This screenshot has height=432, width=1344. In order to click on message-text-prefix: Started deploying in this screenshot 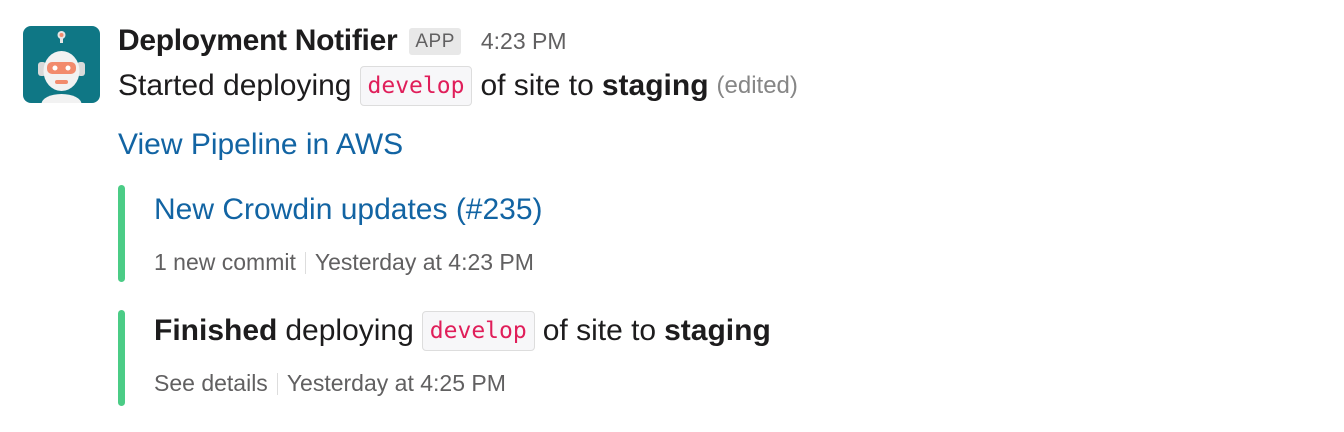, I will do `click(235, 85)`.